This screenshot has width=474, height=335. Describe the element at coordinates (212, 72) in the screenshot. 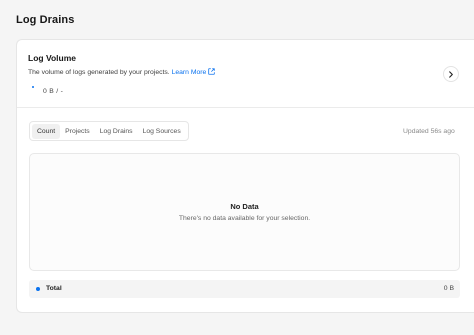

I see `external-link-icon` at that location.